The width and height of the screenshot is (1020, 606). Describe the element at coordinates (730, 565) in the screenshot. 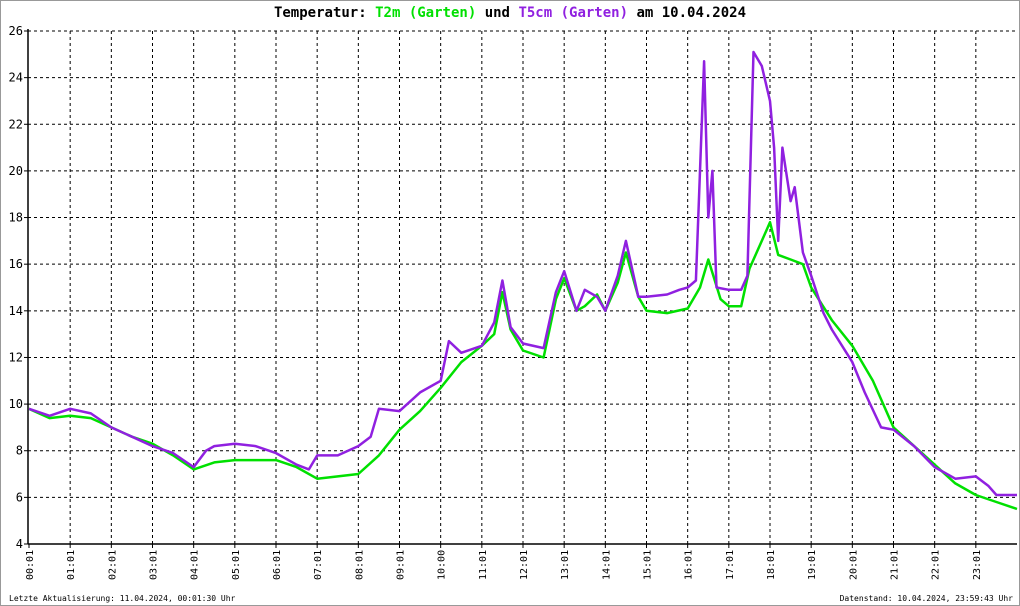

I see `x-tick-label: 17:01` at that location.